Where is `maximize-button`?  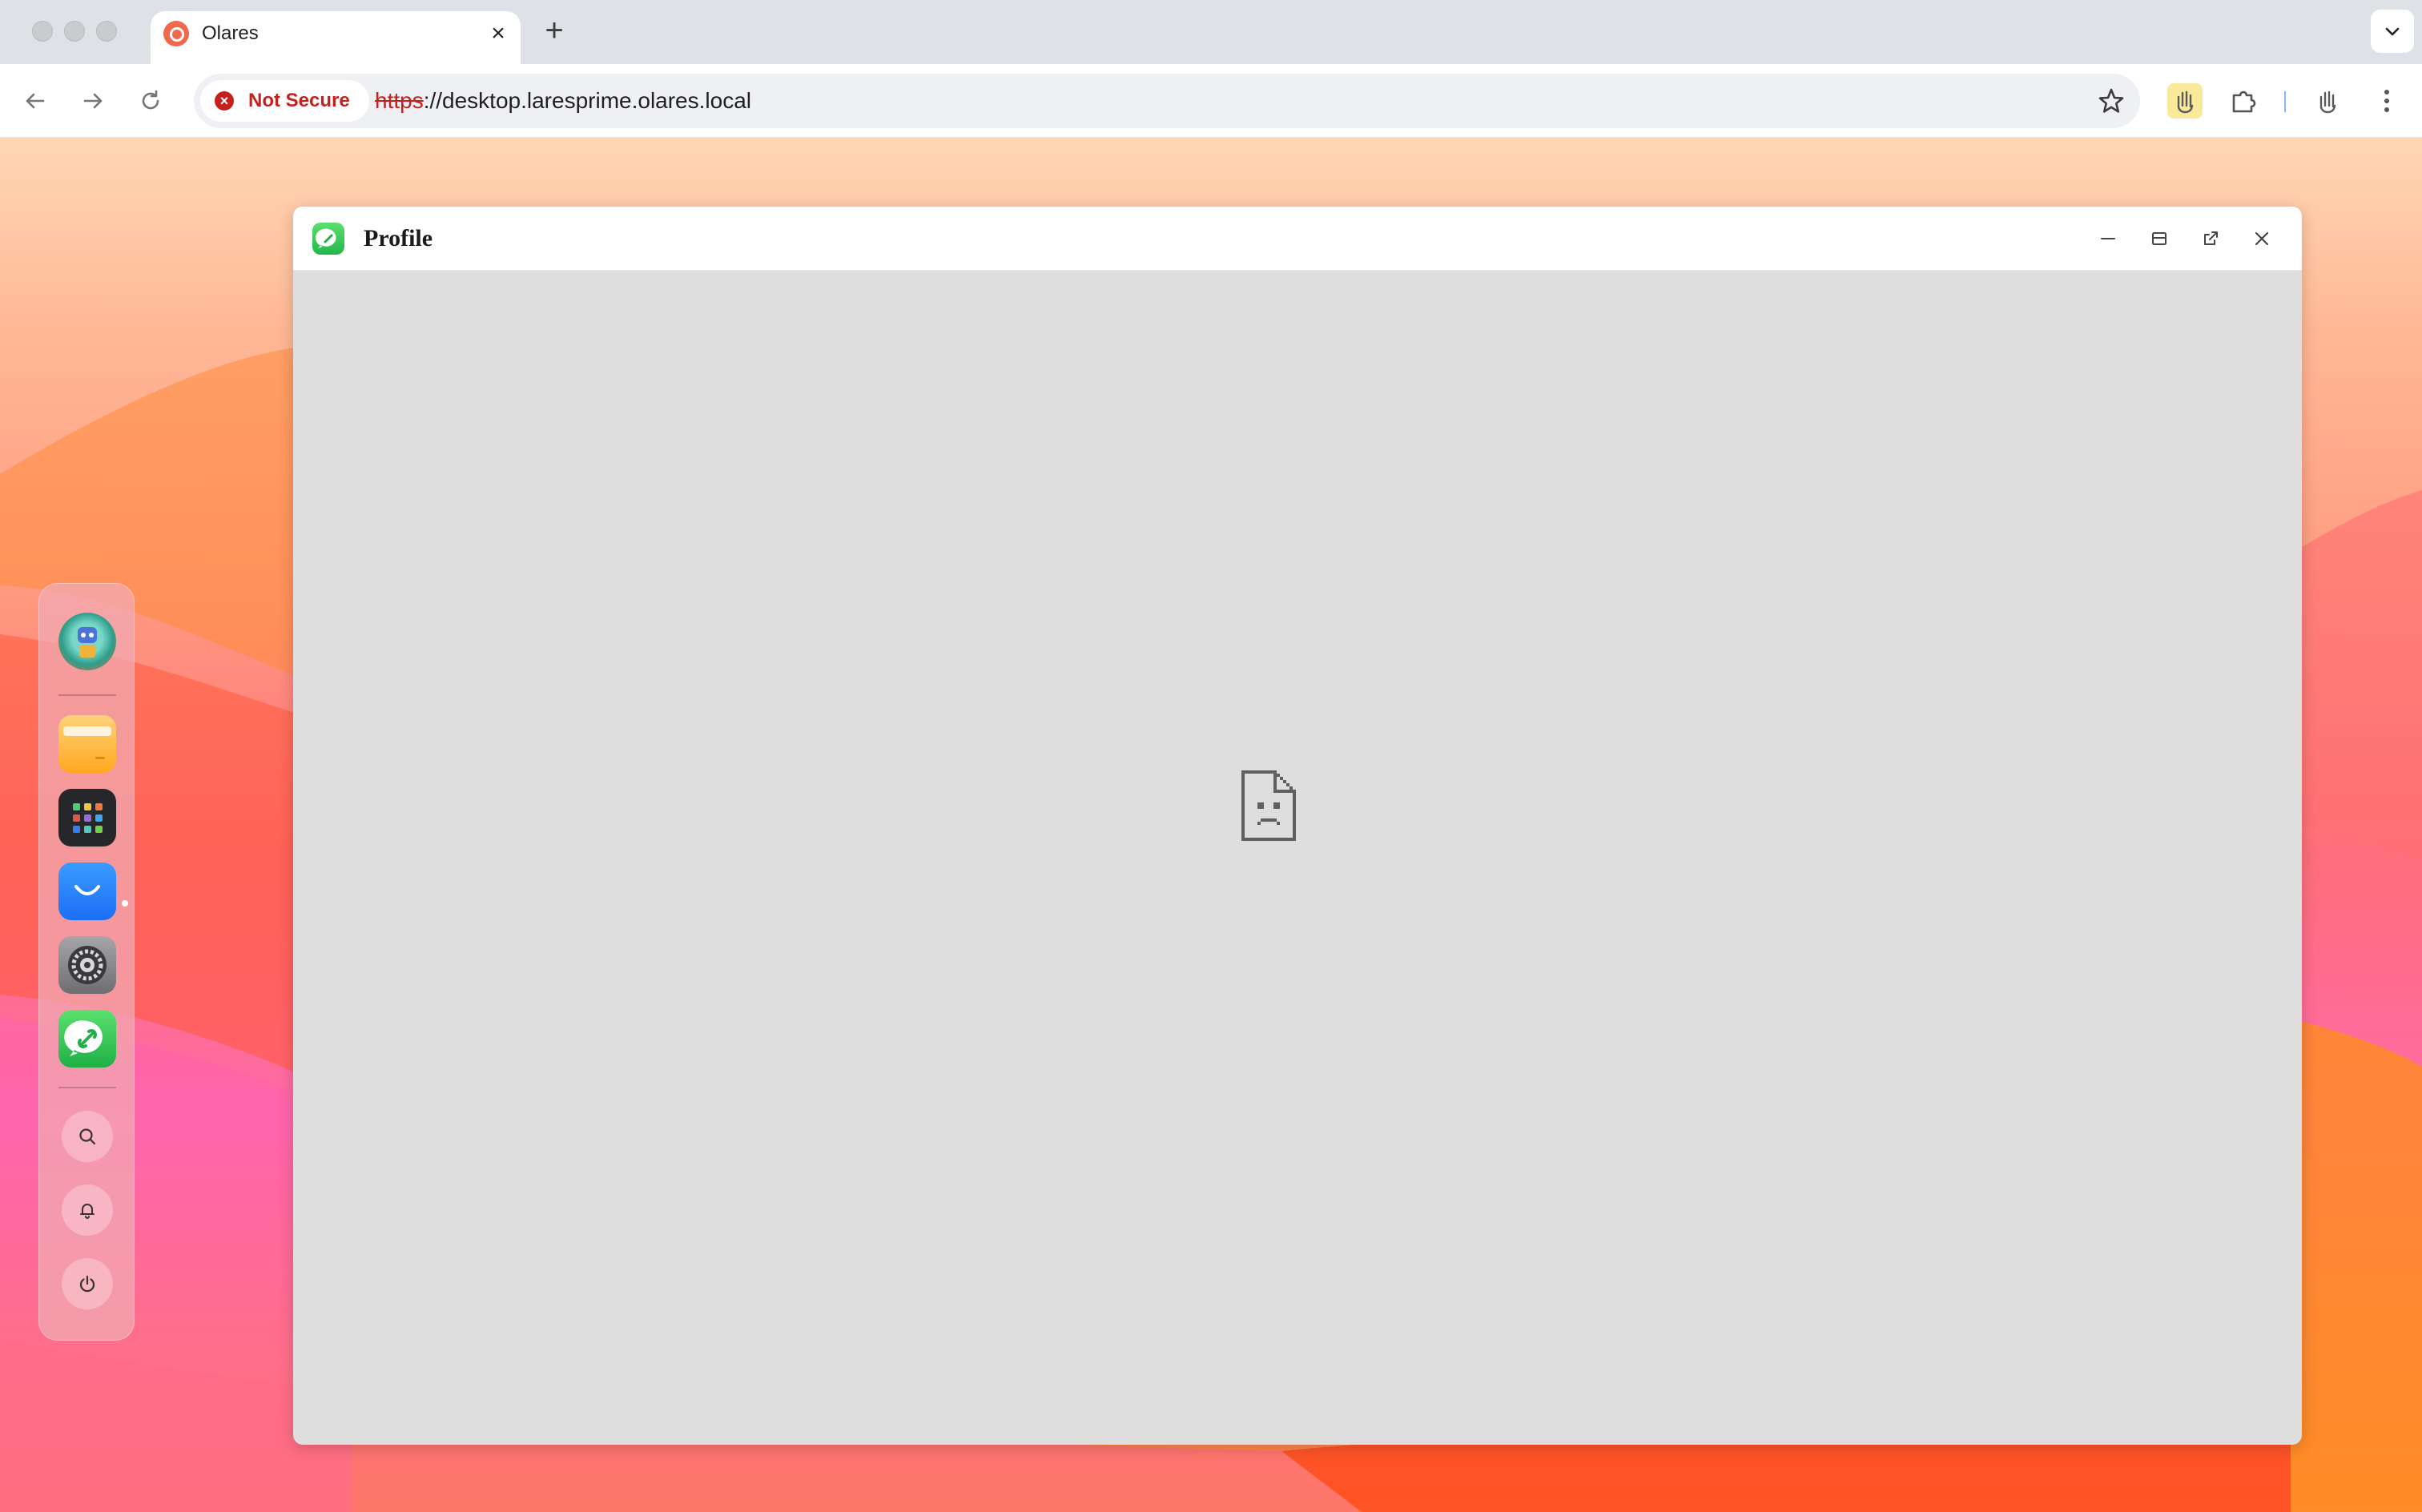
maximize-button is located at coordinates (2159, 239).